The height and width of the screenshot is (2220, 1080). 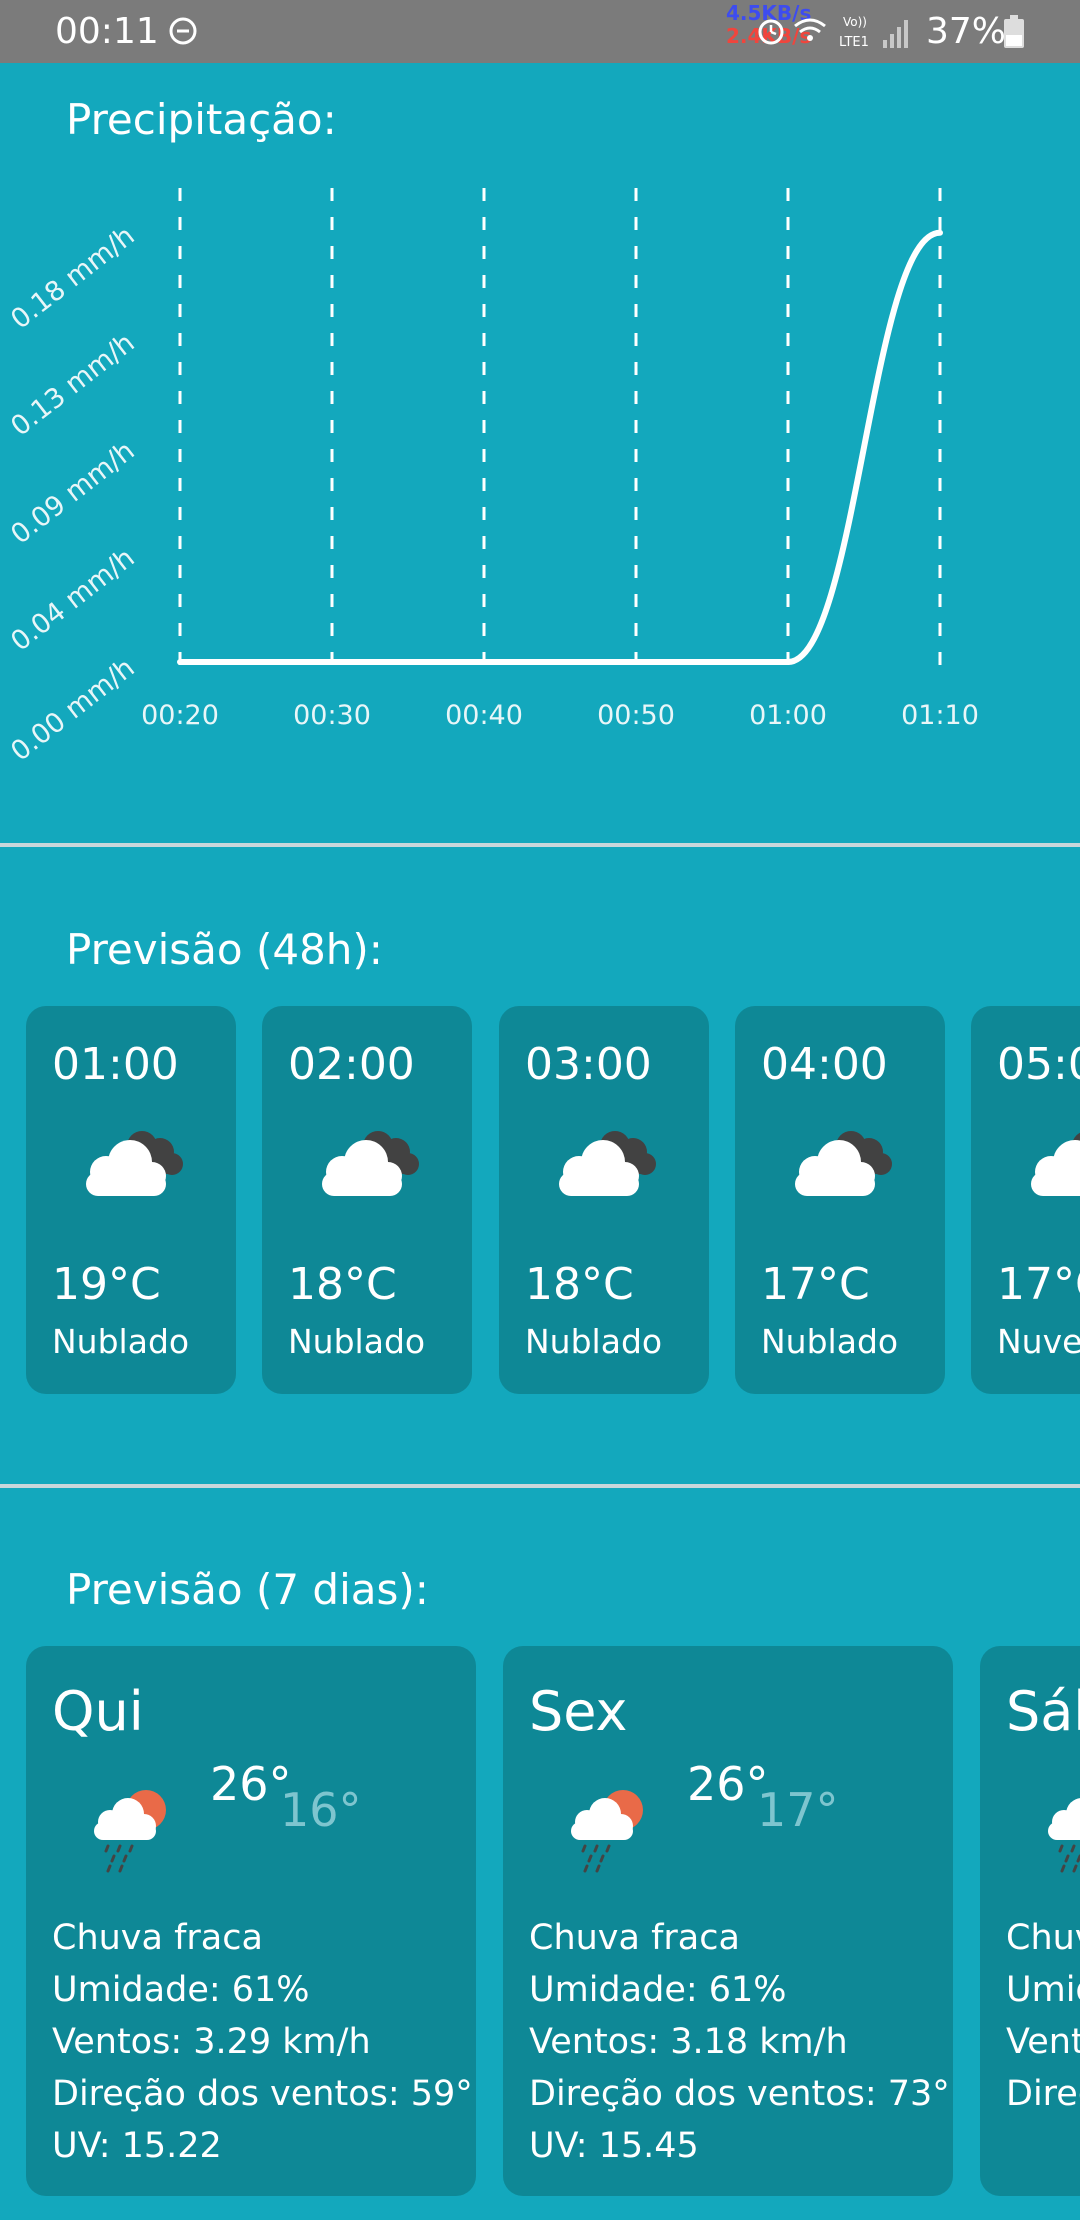 I want to click on hourly-forecast-title: Previsão (48h):, so click(x=224, y=949).